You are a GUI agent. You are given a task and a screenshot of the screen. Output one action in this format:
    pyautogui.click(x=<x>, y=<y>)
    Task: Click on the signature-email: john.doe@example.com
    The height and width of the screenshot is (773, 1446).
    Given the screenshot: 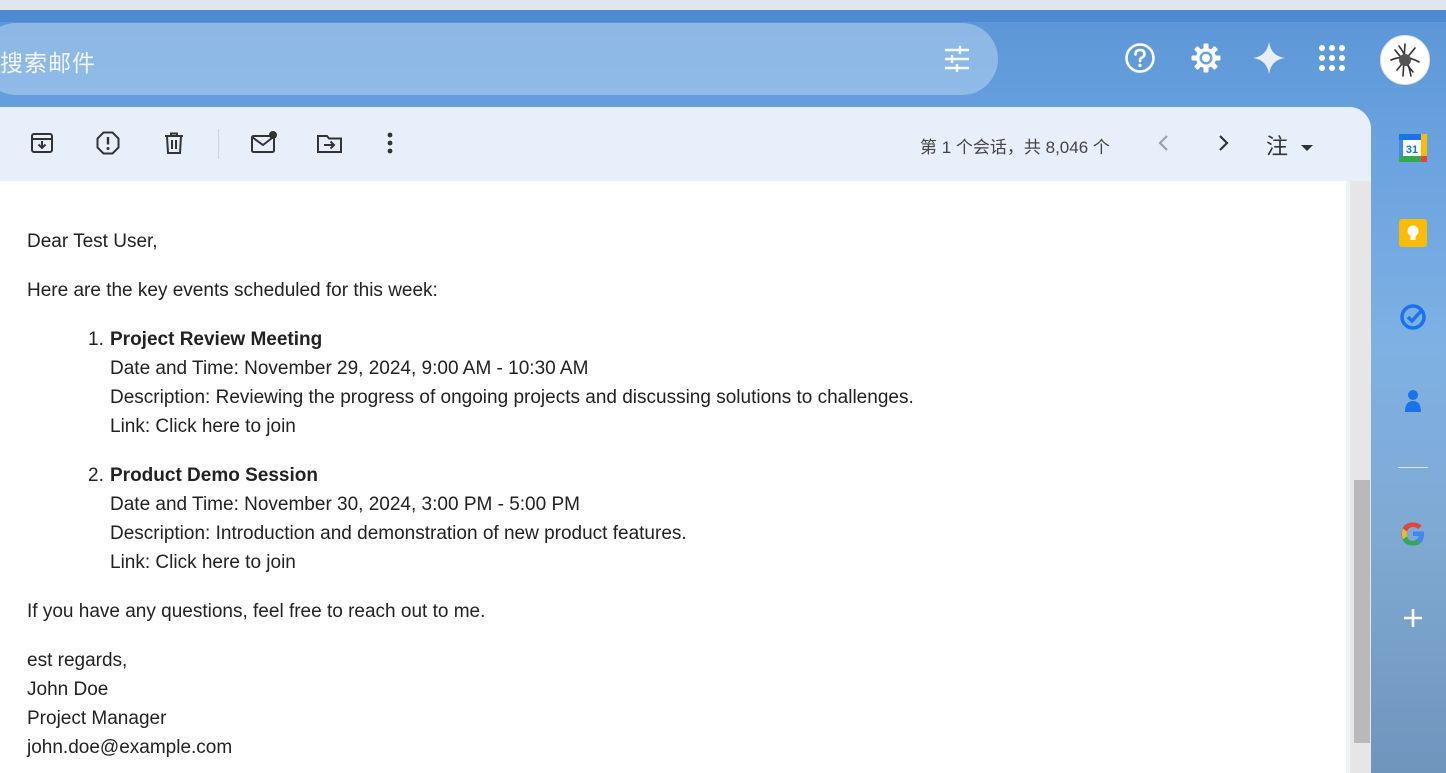 What is the action you would take?
    pyautogui.click(x=130, y=747)
    